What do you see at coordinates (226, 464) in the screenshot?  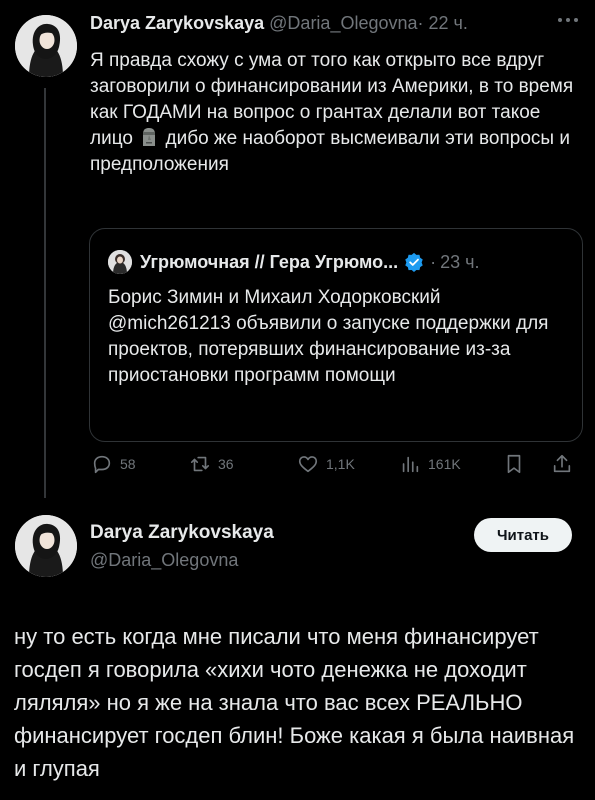 I see `repost-count: 36` at bounding box center [226, 464].